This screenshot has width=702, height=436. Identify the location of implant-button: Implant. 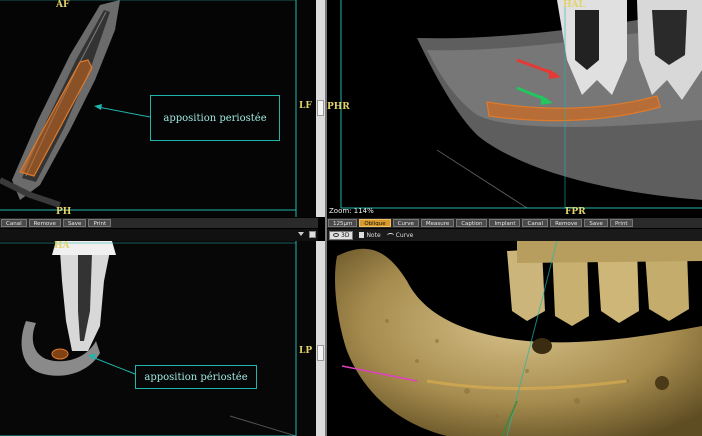
(505, 223).